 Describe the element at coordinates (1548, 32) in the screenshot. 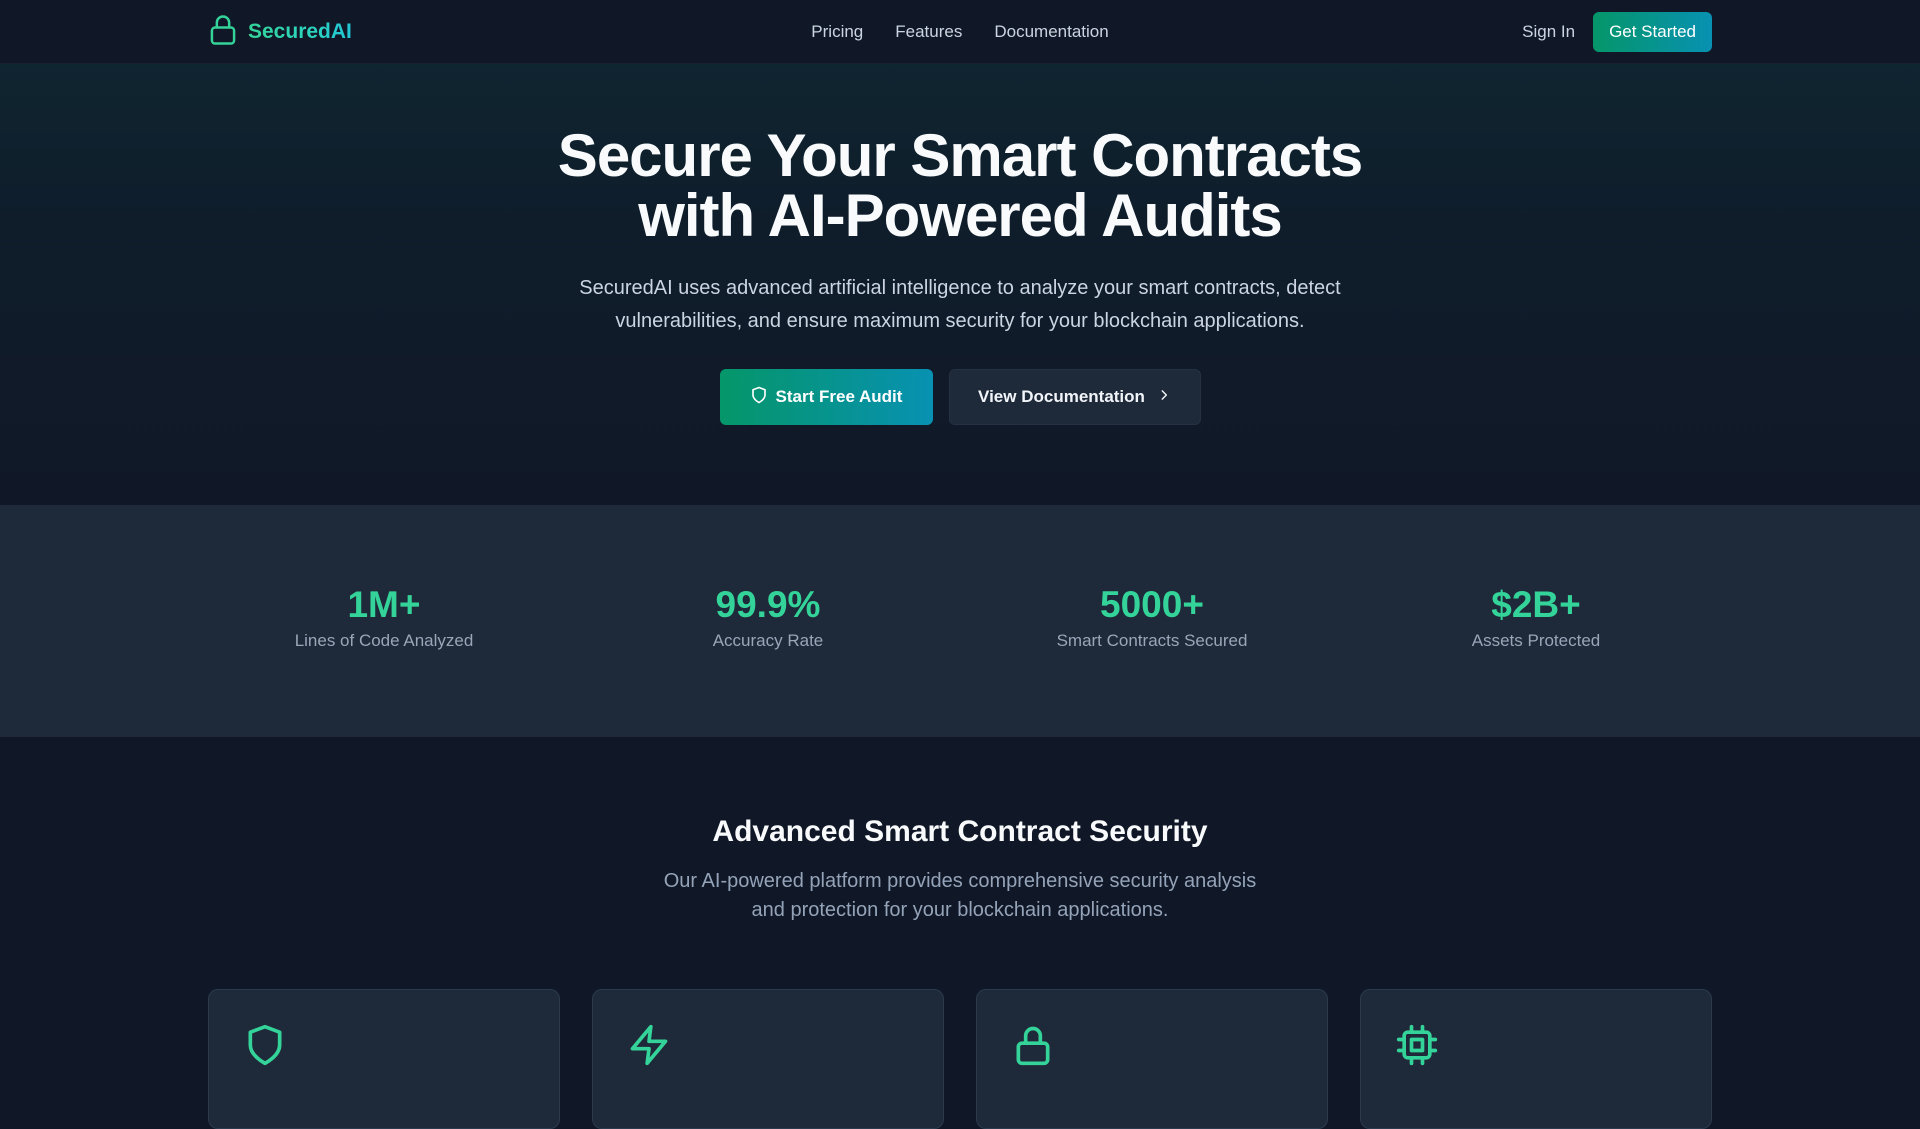

I see `sign-in-link: Sign In` at that location.